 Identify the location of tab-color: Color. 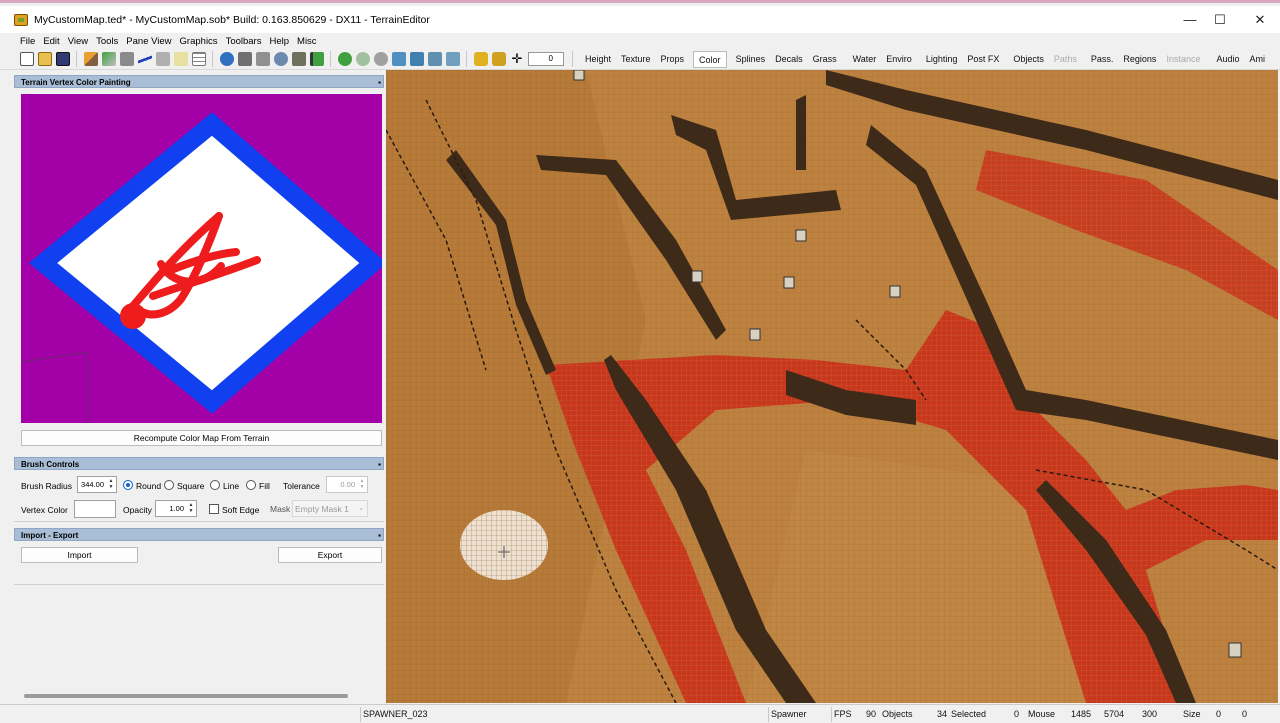
(710, 59).